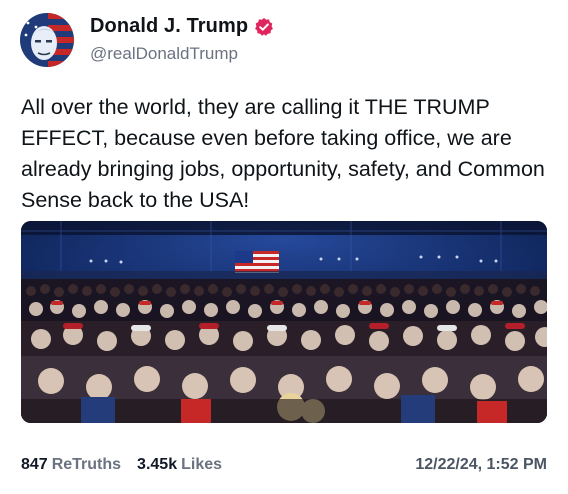  Describe the element at coordinates (164, 54) in the screenshot. I see `author-handle: @realDonaldTrump` at that location.